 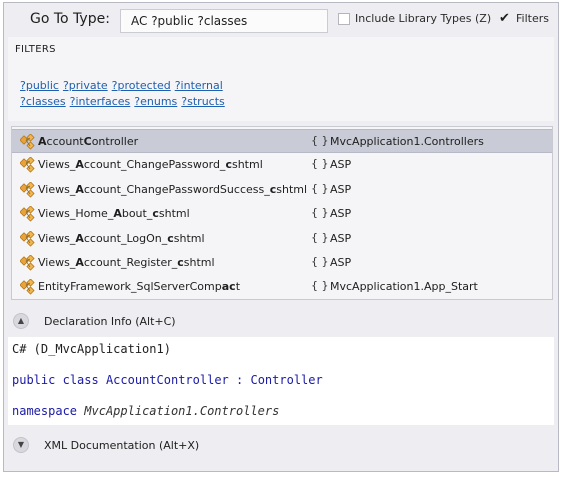 What do you see at coordinates (202, 101) in the screenshot?
I see `filter-link-structs: ?structs` at bounding box center [202, 101].